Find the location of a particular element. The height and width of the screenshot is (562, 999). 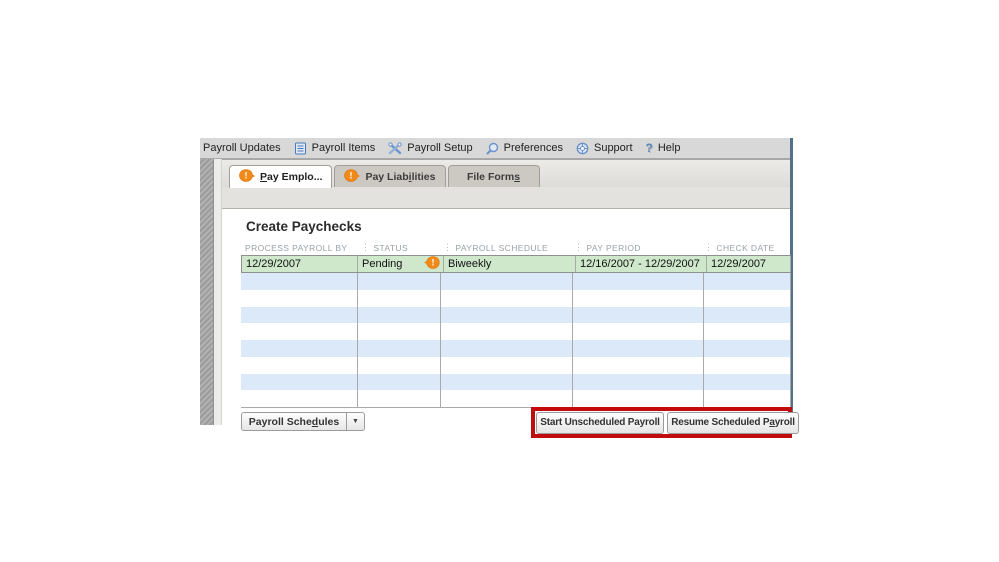

toolbar-item-payroll-updates: Payroll Updates is located at coordinates (242, 148).